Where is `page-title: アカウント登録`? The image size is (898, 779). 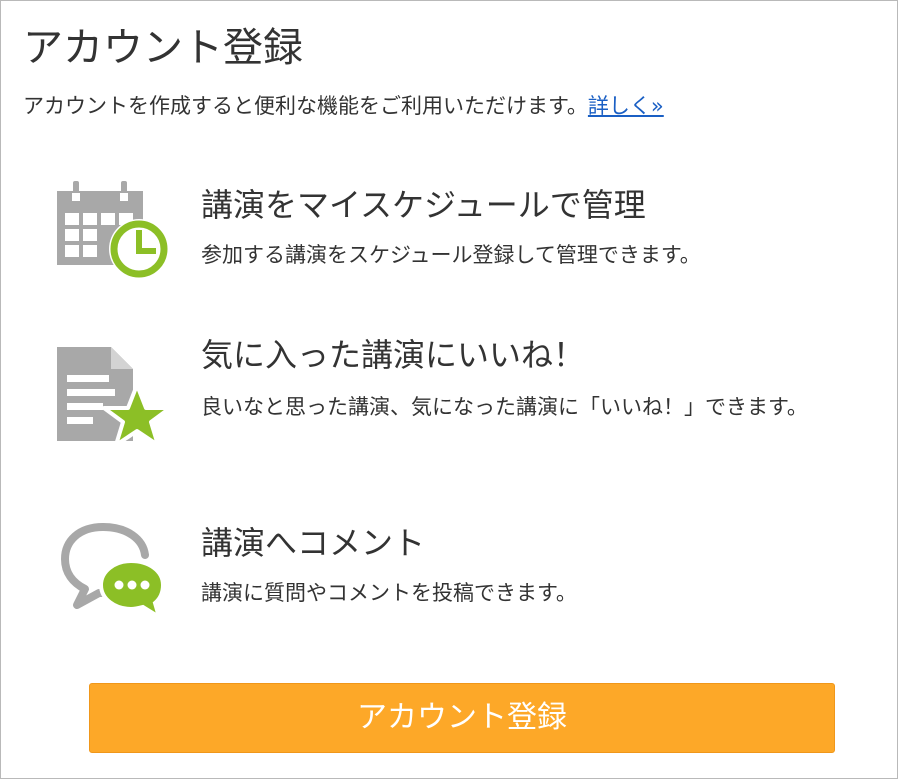
page-title: アカウント登録 is located at coordinates (163, 48).